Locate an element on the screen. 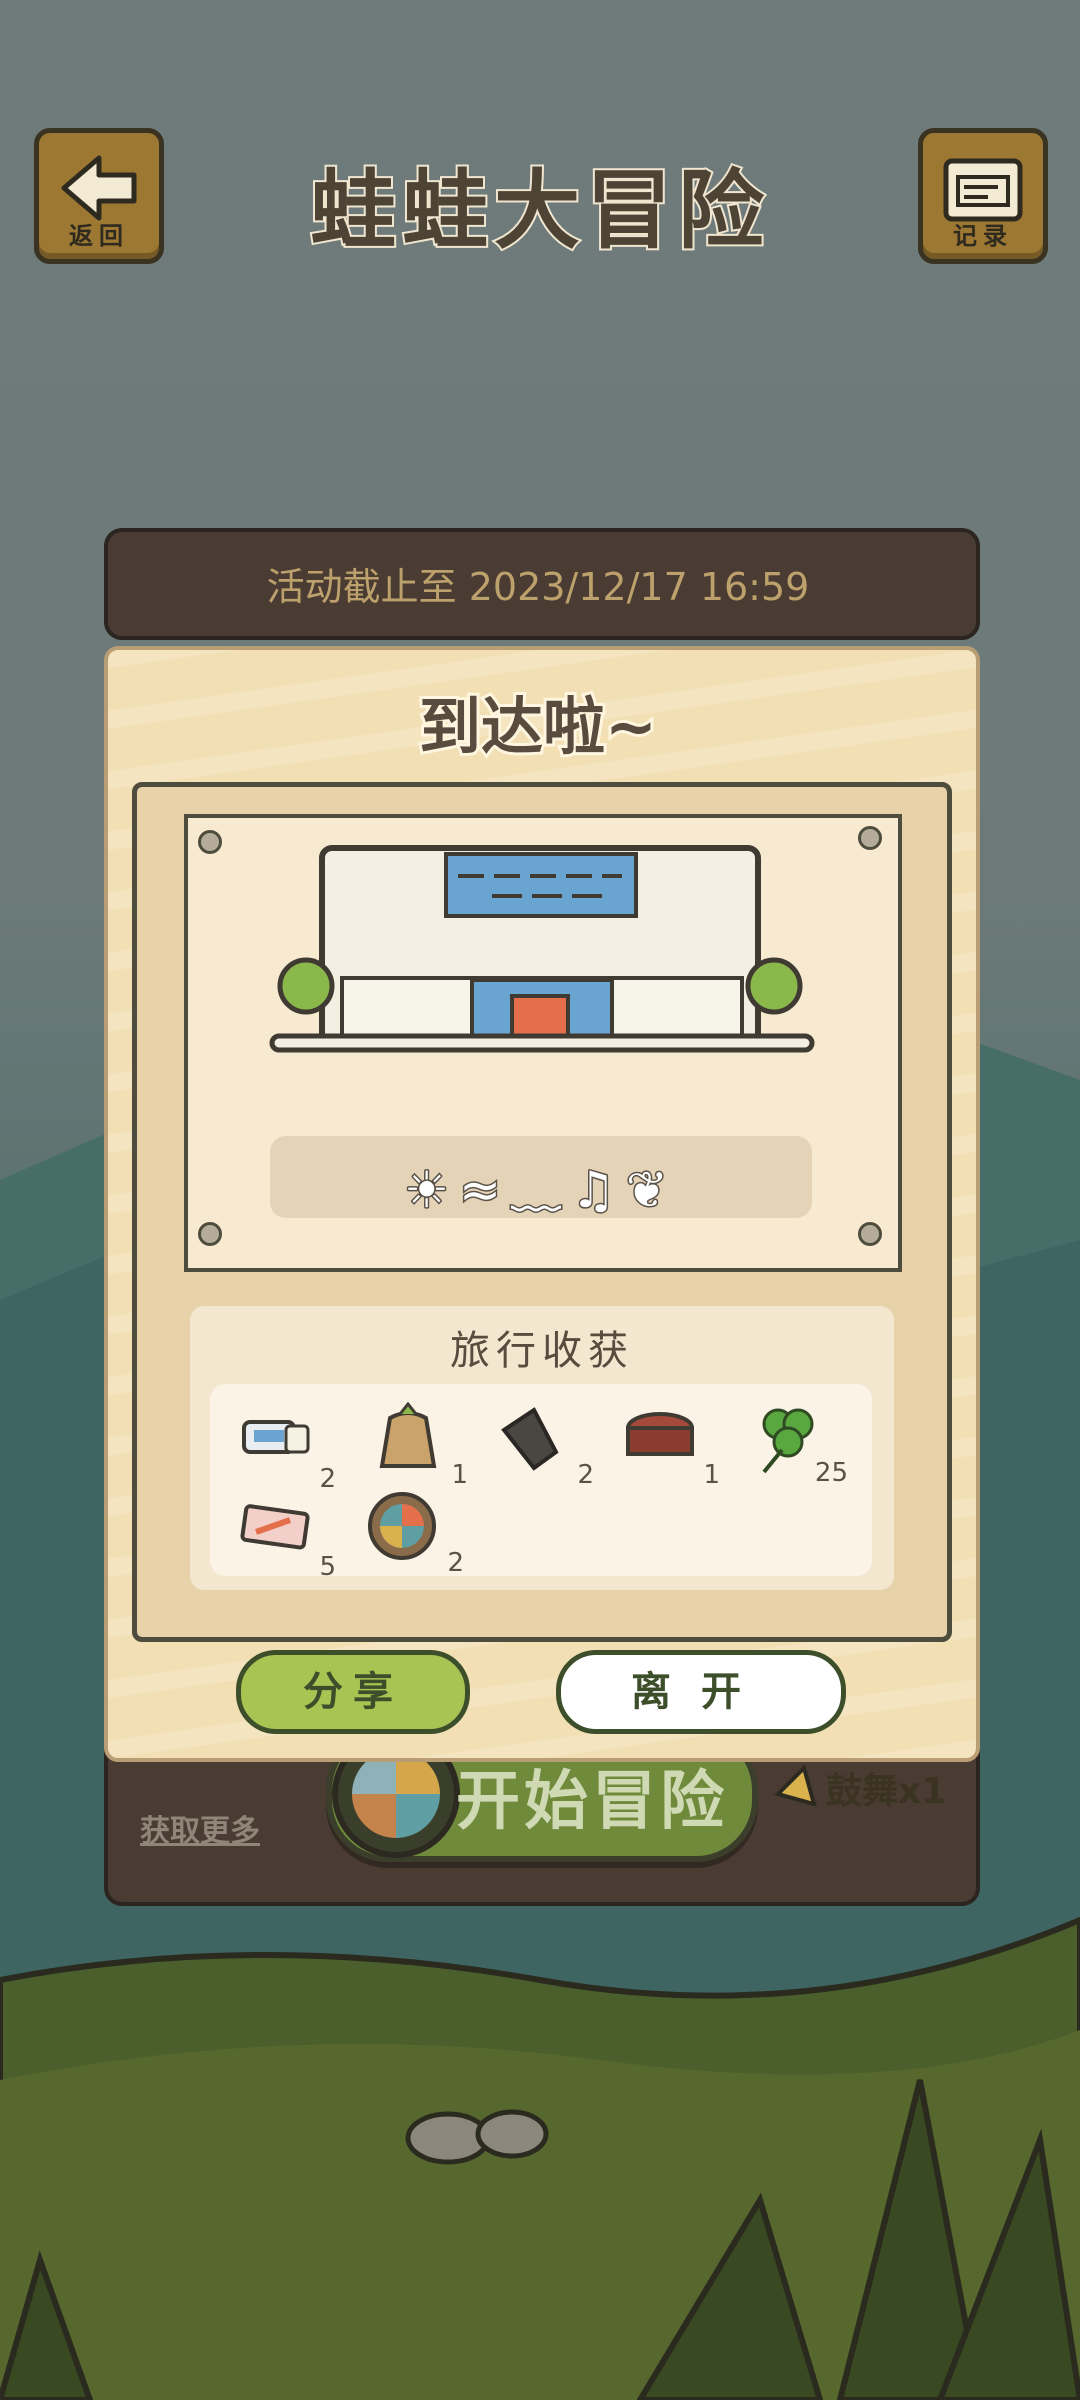  page-title: 蛙蛙大冒险 is located at coordinates (539, 211).